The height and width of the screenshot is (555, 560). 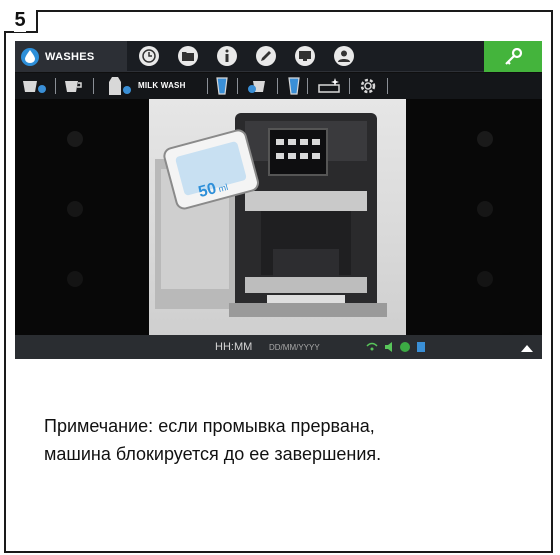 I want to click on milk-carton-icon, so click(x=118, y=86).